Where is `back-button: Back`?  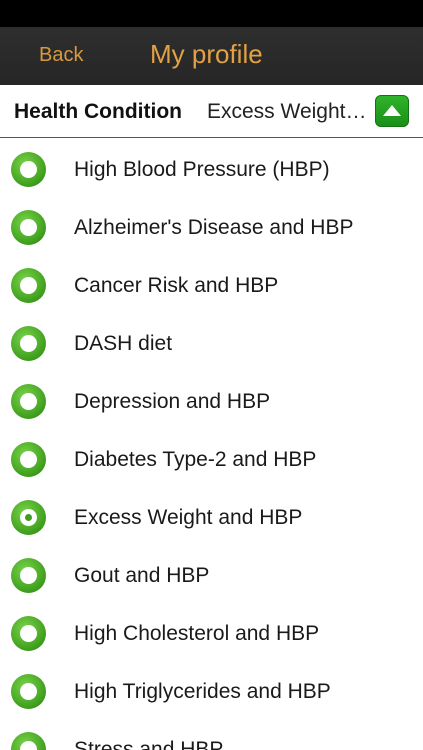
back-button: Back is located at coordinates (61, 55).